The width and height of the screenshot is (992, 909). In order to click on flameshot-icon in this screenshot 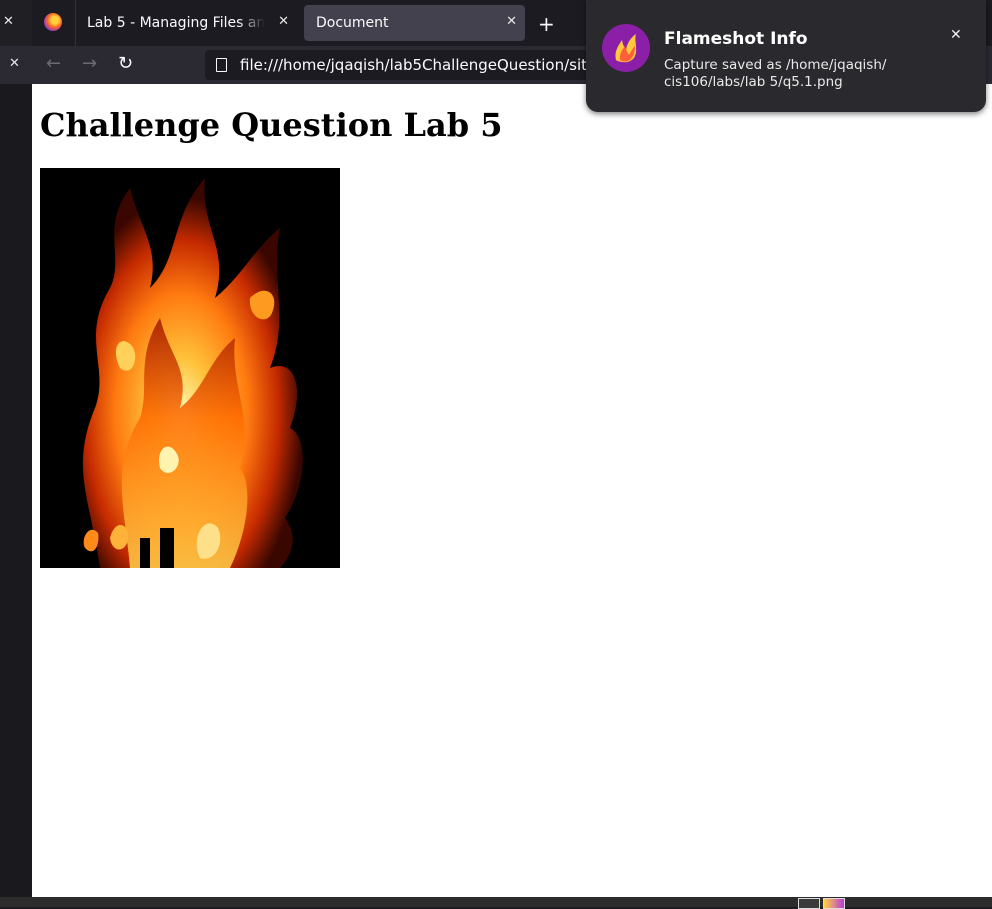, I will do `click(626, 48)`.